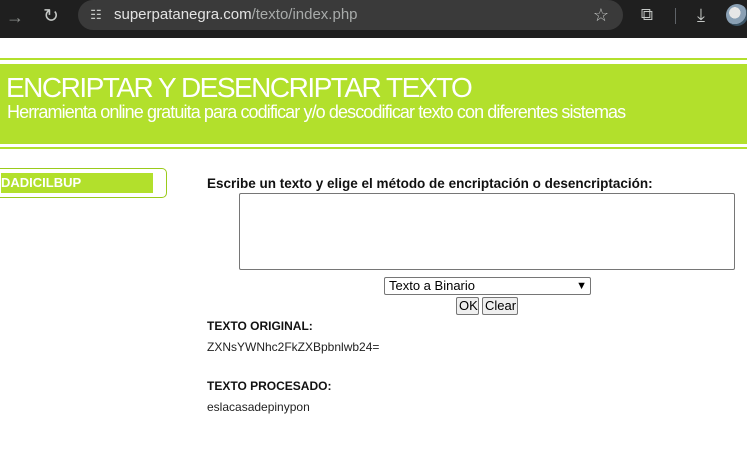  Describe the element at coordinates (77, 183) in the screenshot. I see `sidebar-item-link: DADICILBUP` at that location.